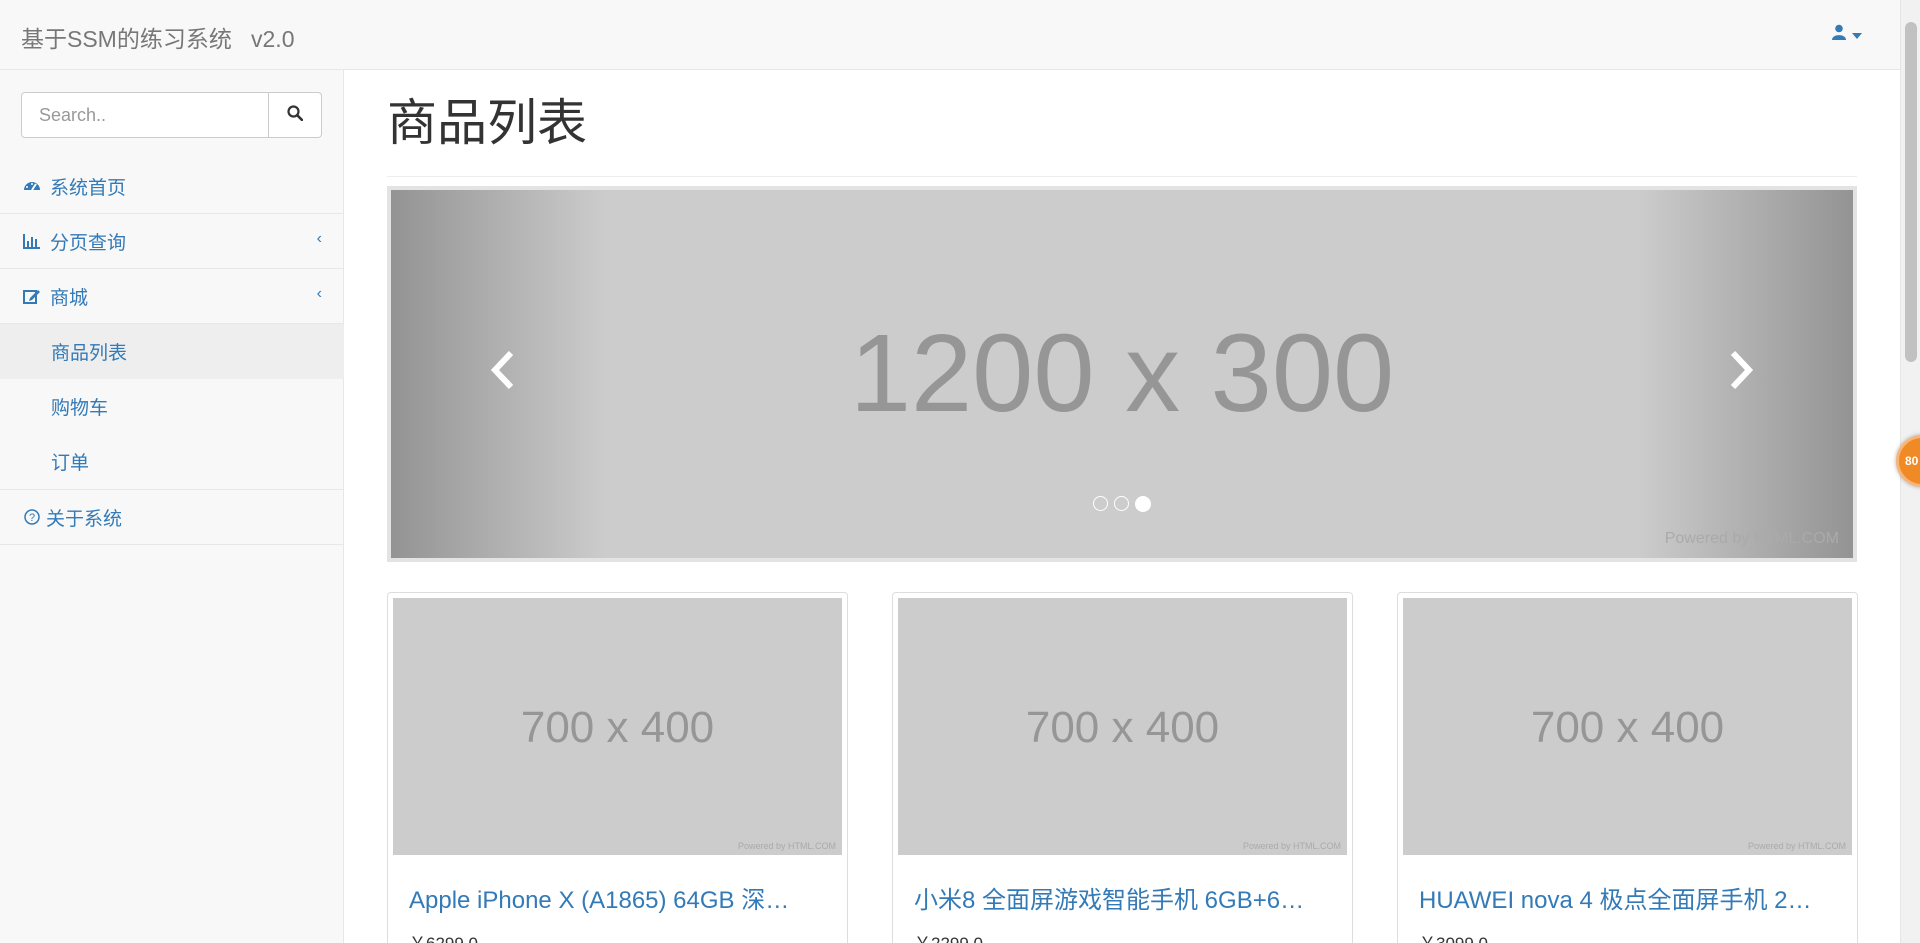 This screenshot has width=1920, height=943. What do you see at coordinates (1143, 504) in the screenshot?
I see `carousel-indicator-active` at bounding box center [1143, 504].